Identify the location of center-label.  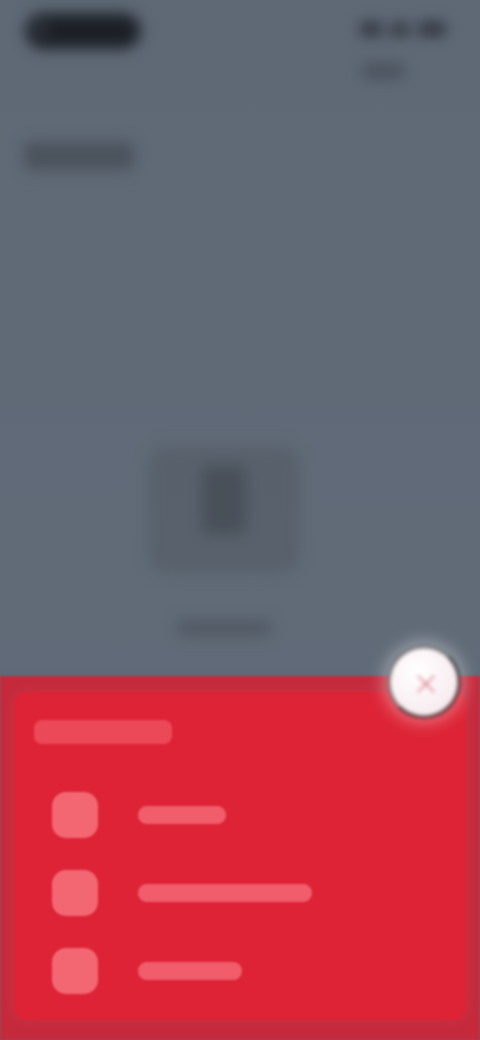
(224, 628).